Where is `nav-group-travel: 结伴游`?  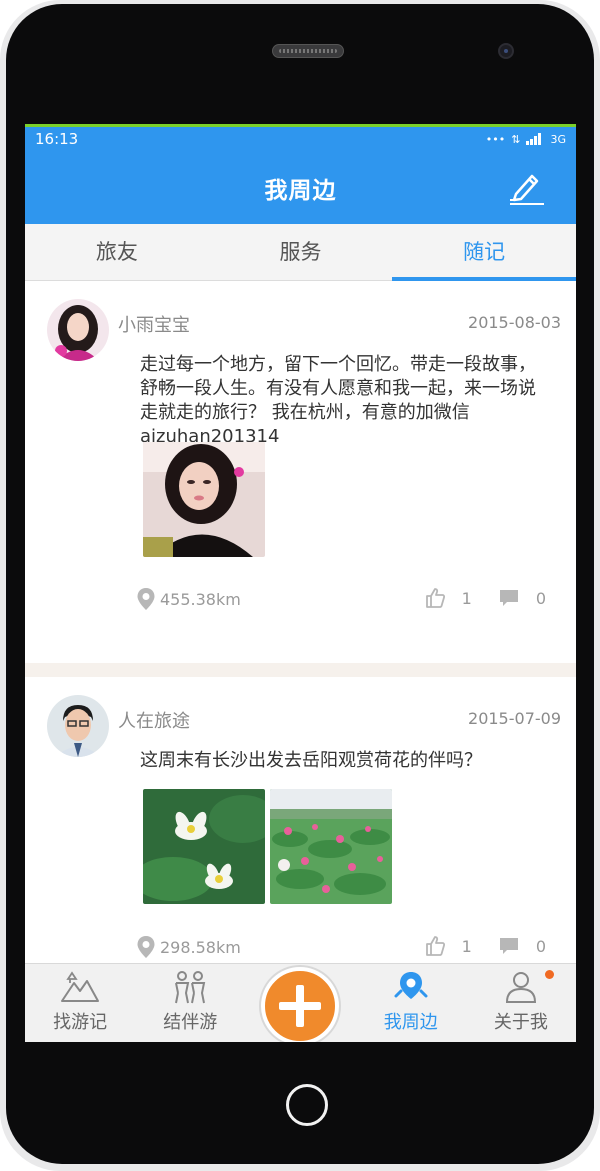
nav-group-travel: 结伴游 is located at coordinates (190, 1003).